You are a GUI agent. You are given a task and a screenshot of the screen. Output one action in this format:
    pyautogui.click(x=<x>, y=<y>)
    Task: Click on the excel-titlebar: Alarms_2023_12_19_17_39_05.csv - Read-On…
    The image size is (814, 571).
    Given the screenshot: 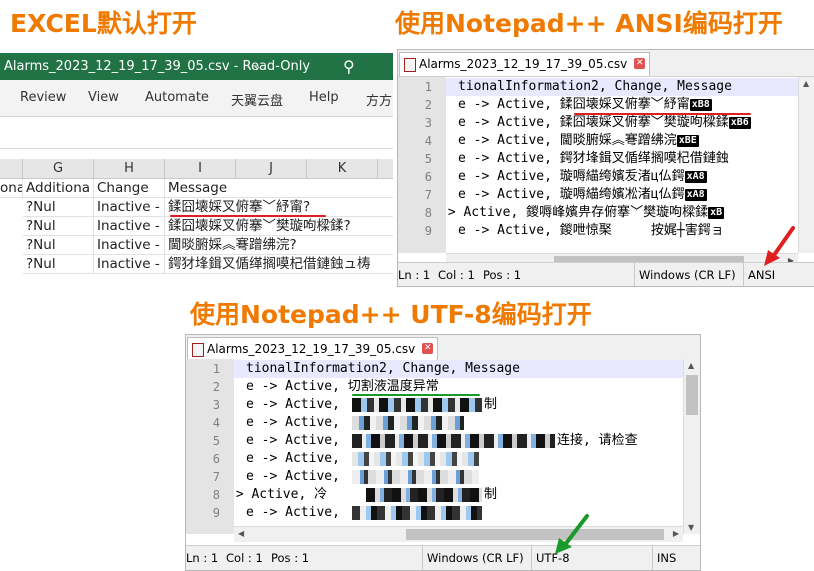 What is the action you would take?
    pyautogui.click(x=196, y=66)
    